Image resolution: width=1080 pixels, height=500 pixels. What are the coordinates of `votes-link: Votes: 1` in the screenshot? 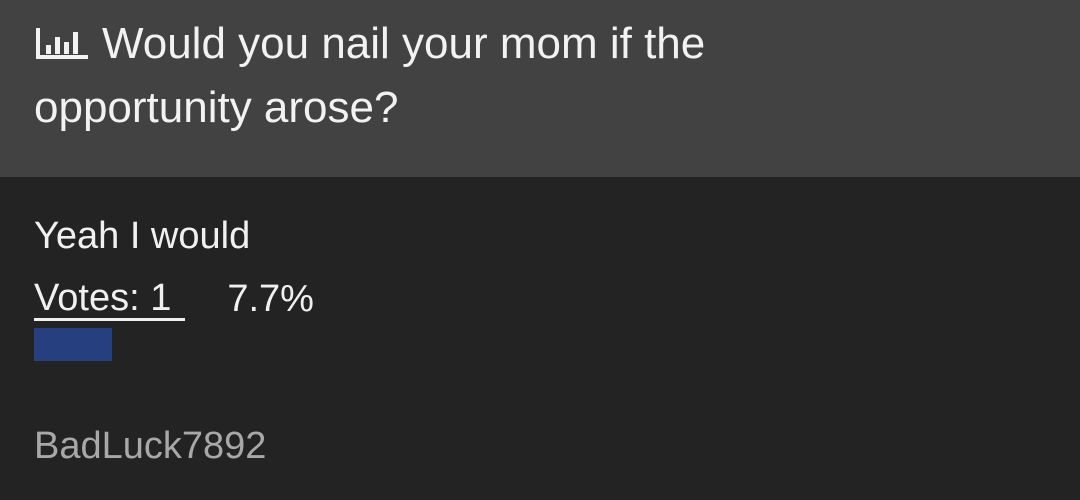 It's located at (110, 299).